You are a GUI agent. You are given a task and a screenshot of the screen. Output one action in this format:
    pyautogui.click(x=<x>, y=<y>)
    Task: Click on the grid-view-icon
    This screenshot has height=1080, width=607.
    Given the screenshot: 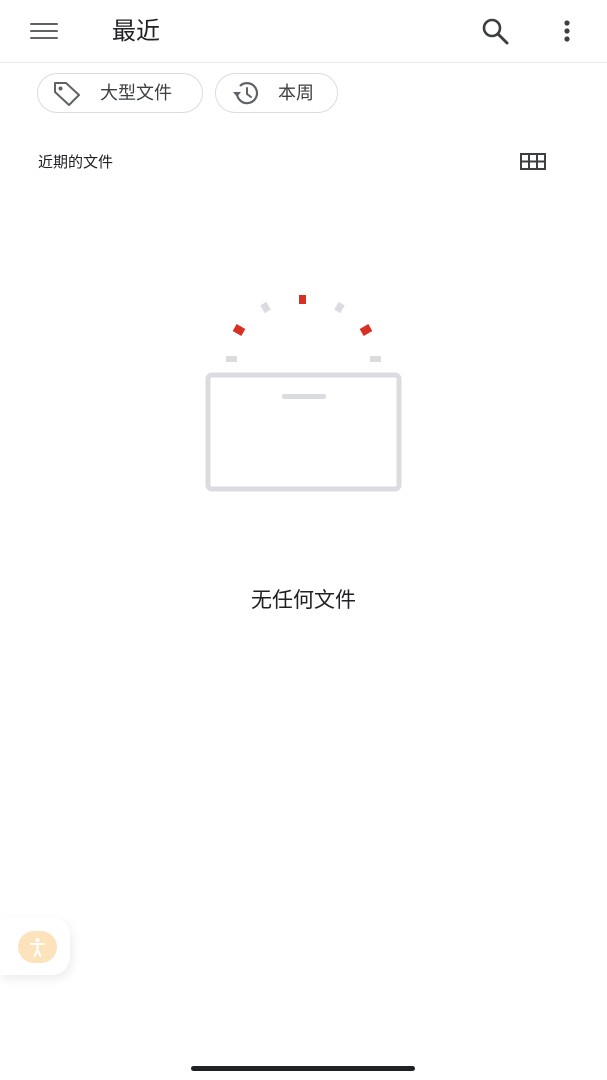 What is the action you would take?
    pyautogui.click(x=533, y=162)
    